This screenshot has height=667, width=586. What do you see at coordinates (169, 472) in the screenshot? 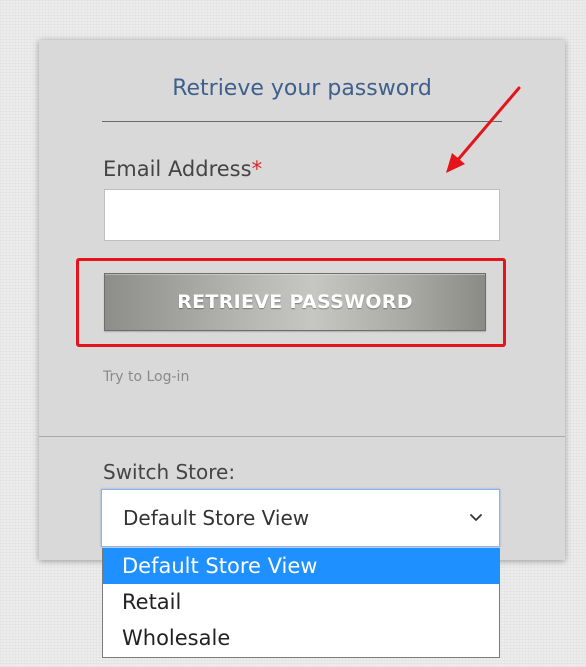
I see `switch-store-label: Switch Store:` at bounding box center [169, 472].